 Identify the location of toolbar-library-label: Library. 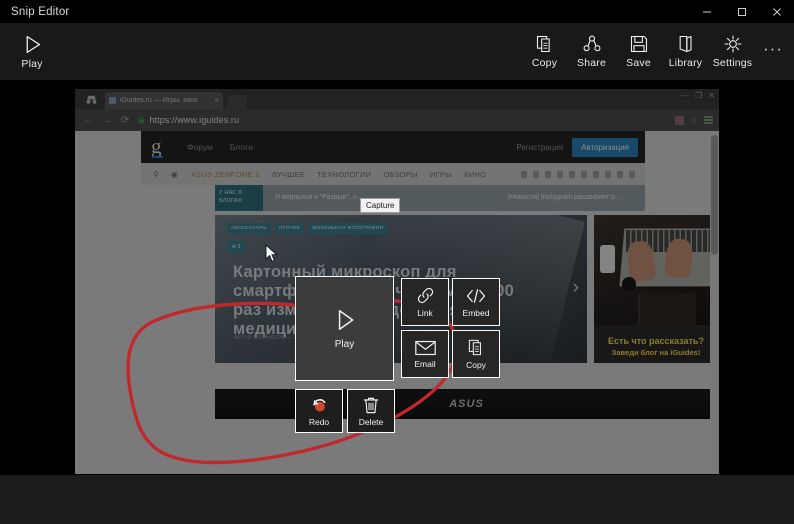
(685, 63).